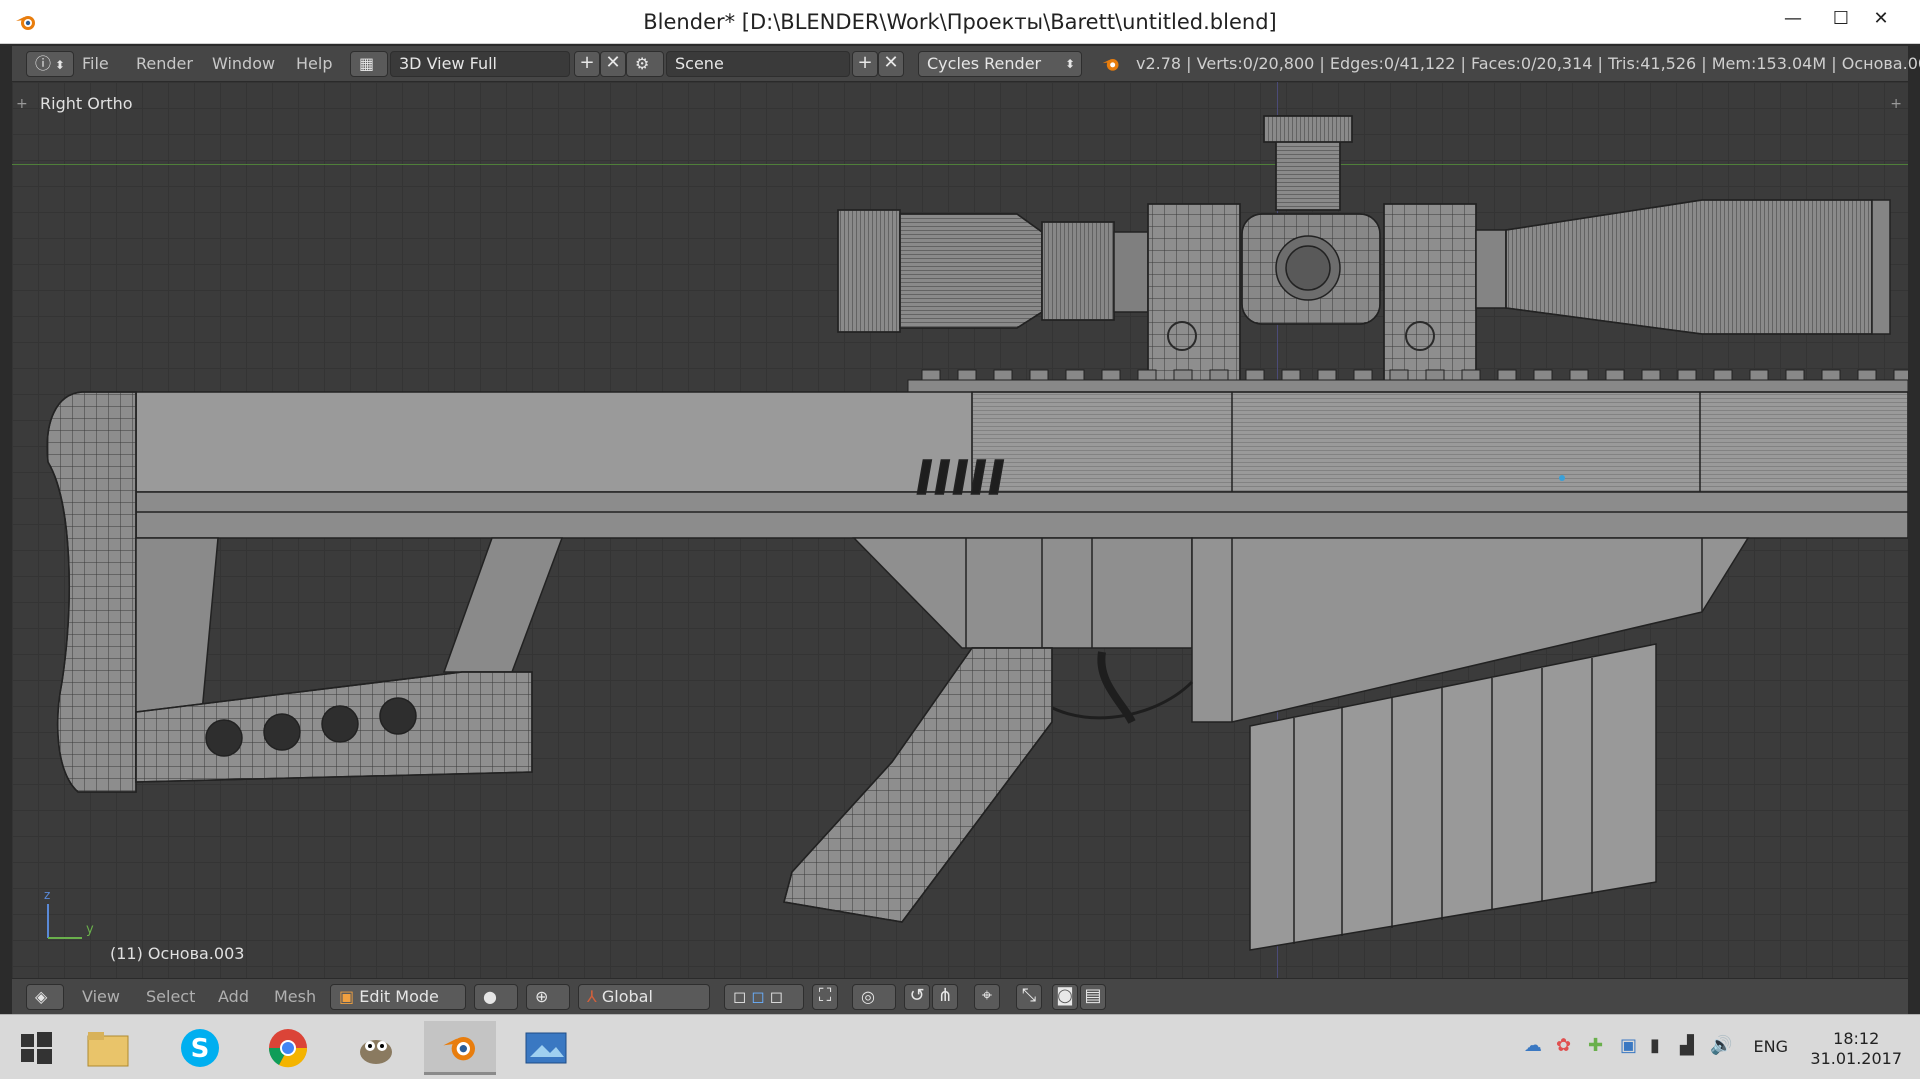  What do you see at coordinates (349, 996) in the screenshot?
I see `edit-mode-icon: ▣` at bounding box center [349, 996].